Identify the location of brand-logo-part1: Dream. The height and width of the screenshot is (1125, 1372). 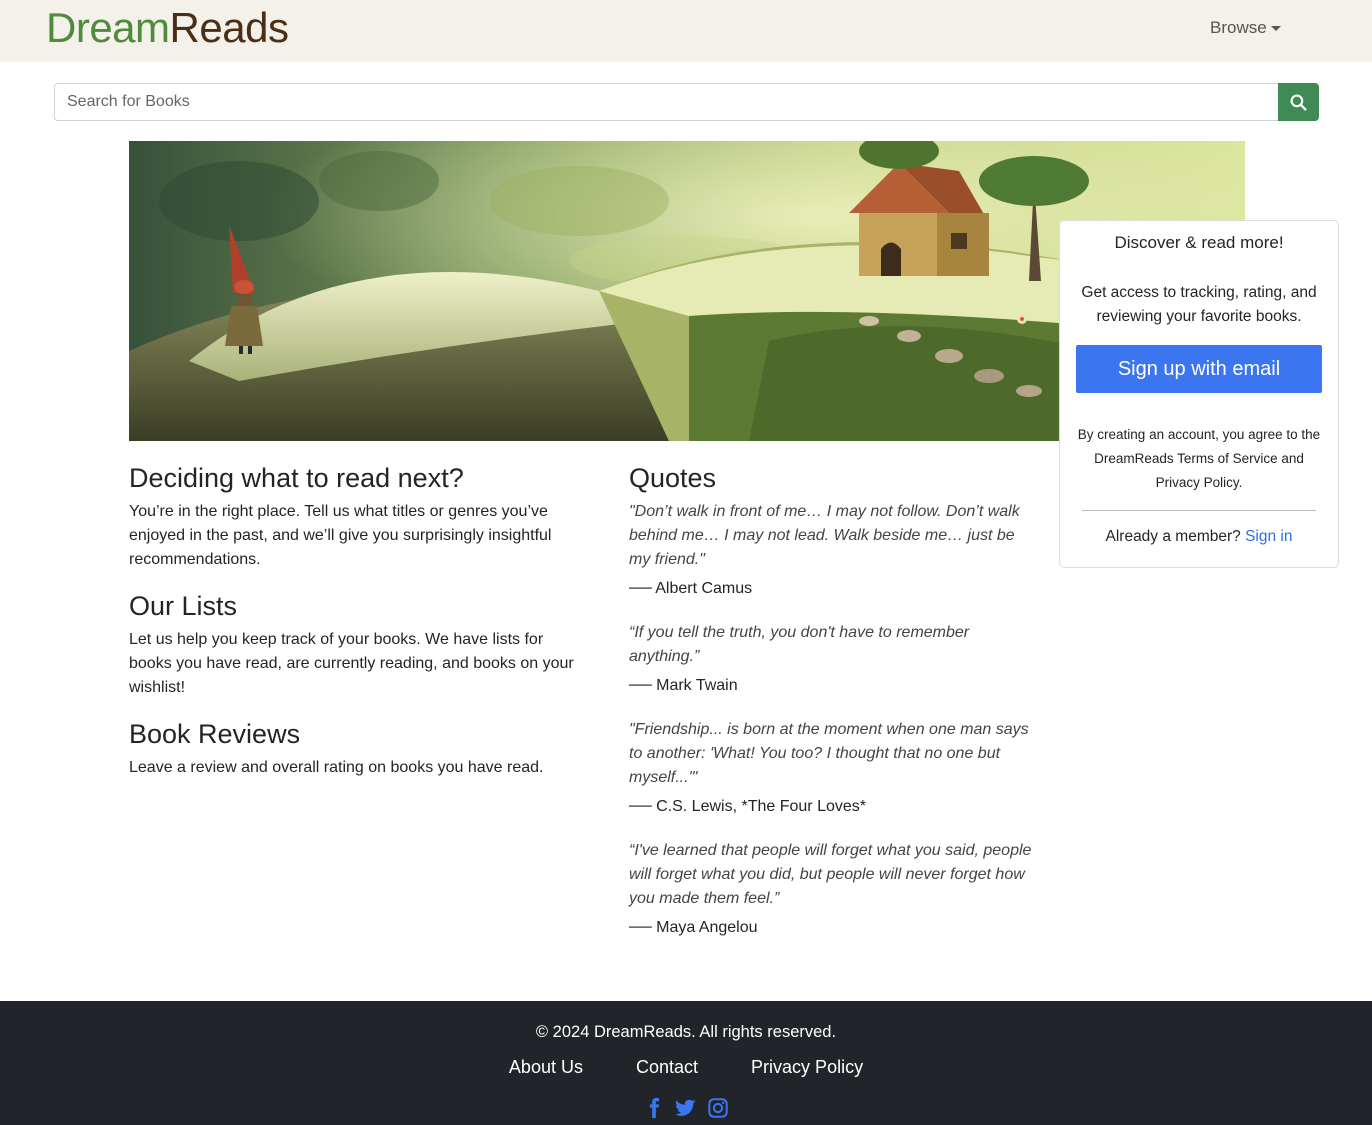
(108, 27).